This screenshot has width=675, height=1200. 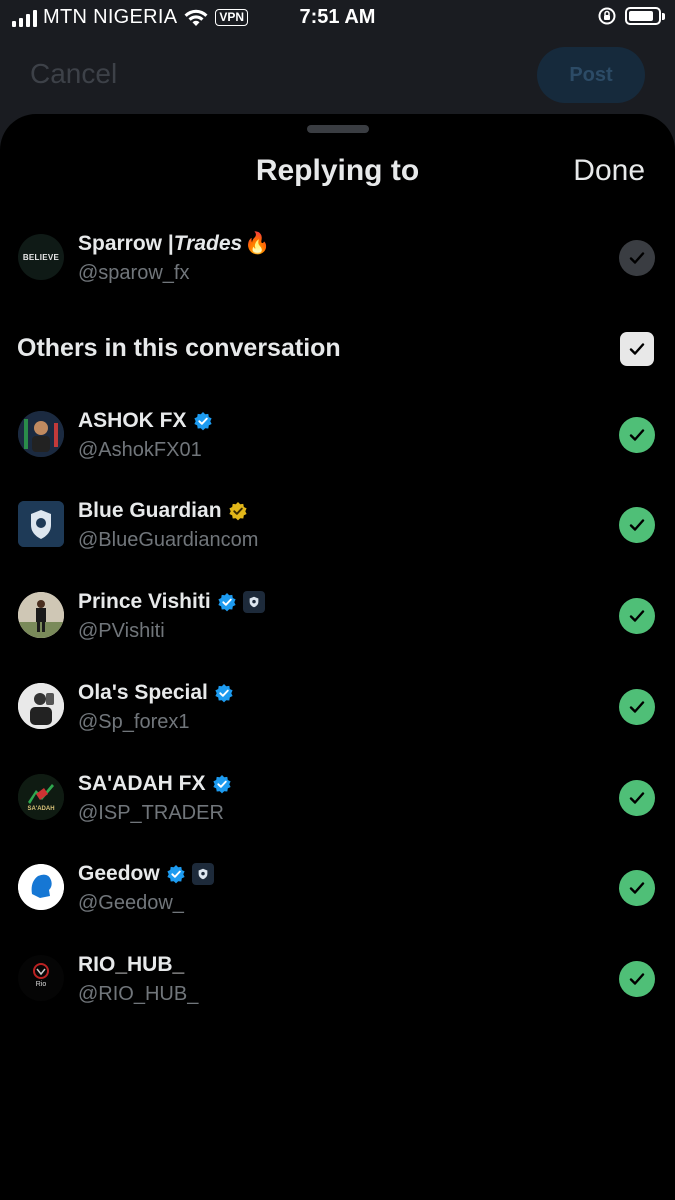 What do you see at coordinates (132, 420) in the screenshot?
I see `user-name-text: ASHOK FX` at bounding box center [132, 420].